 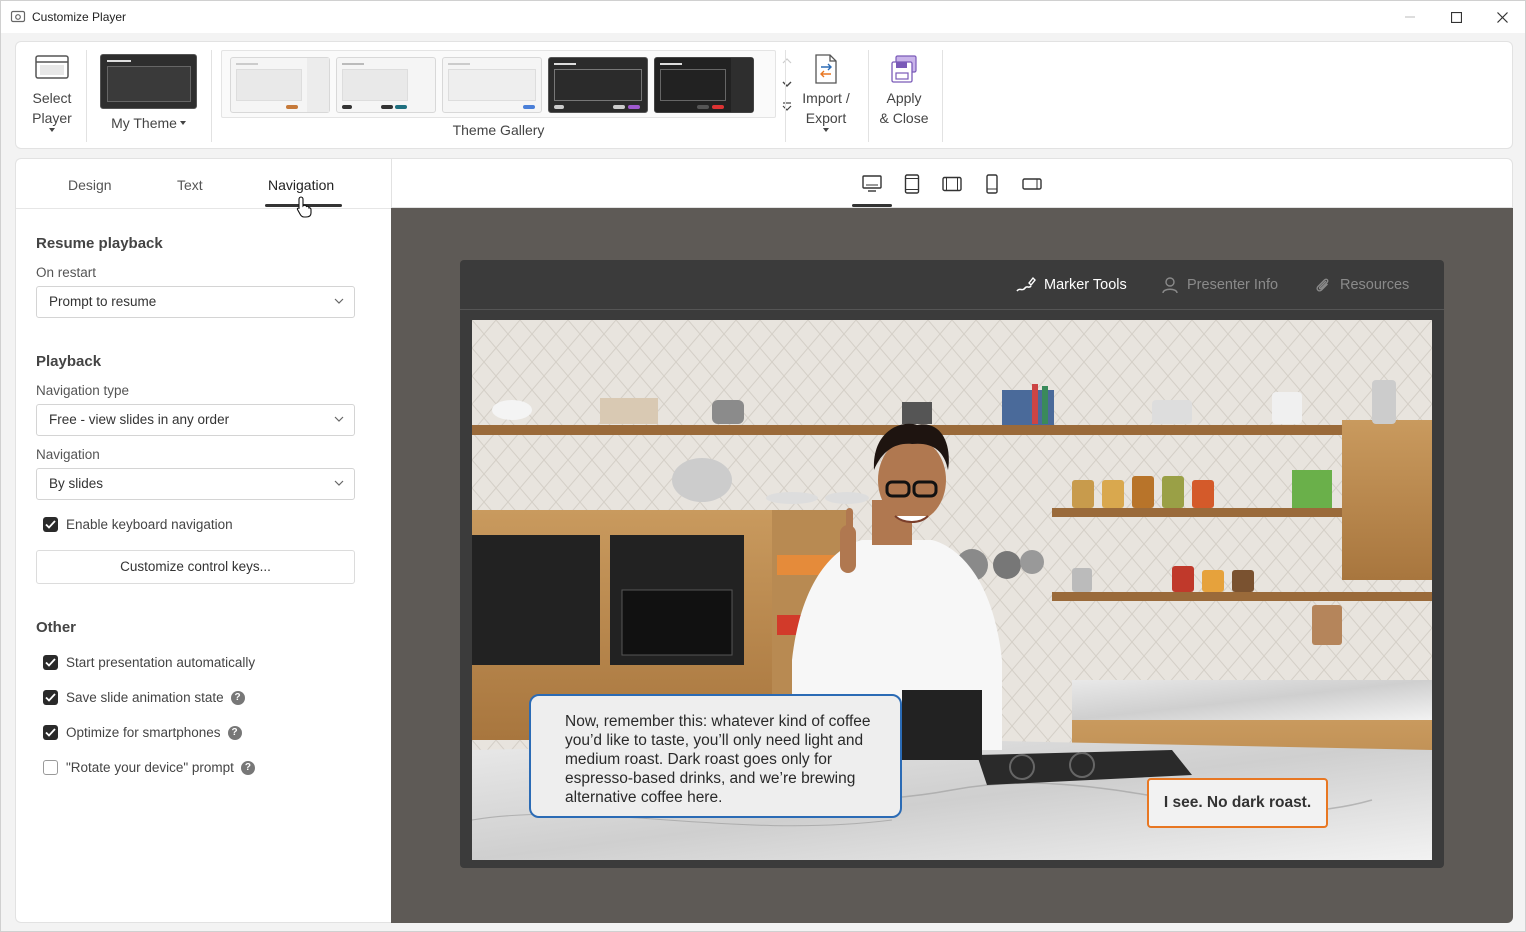 I want to click on my-theme-button: My Theme, so click(x=148, y=93).